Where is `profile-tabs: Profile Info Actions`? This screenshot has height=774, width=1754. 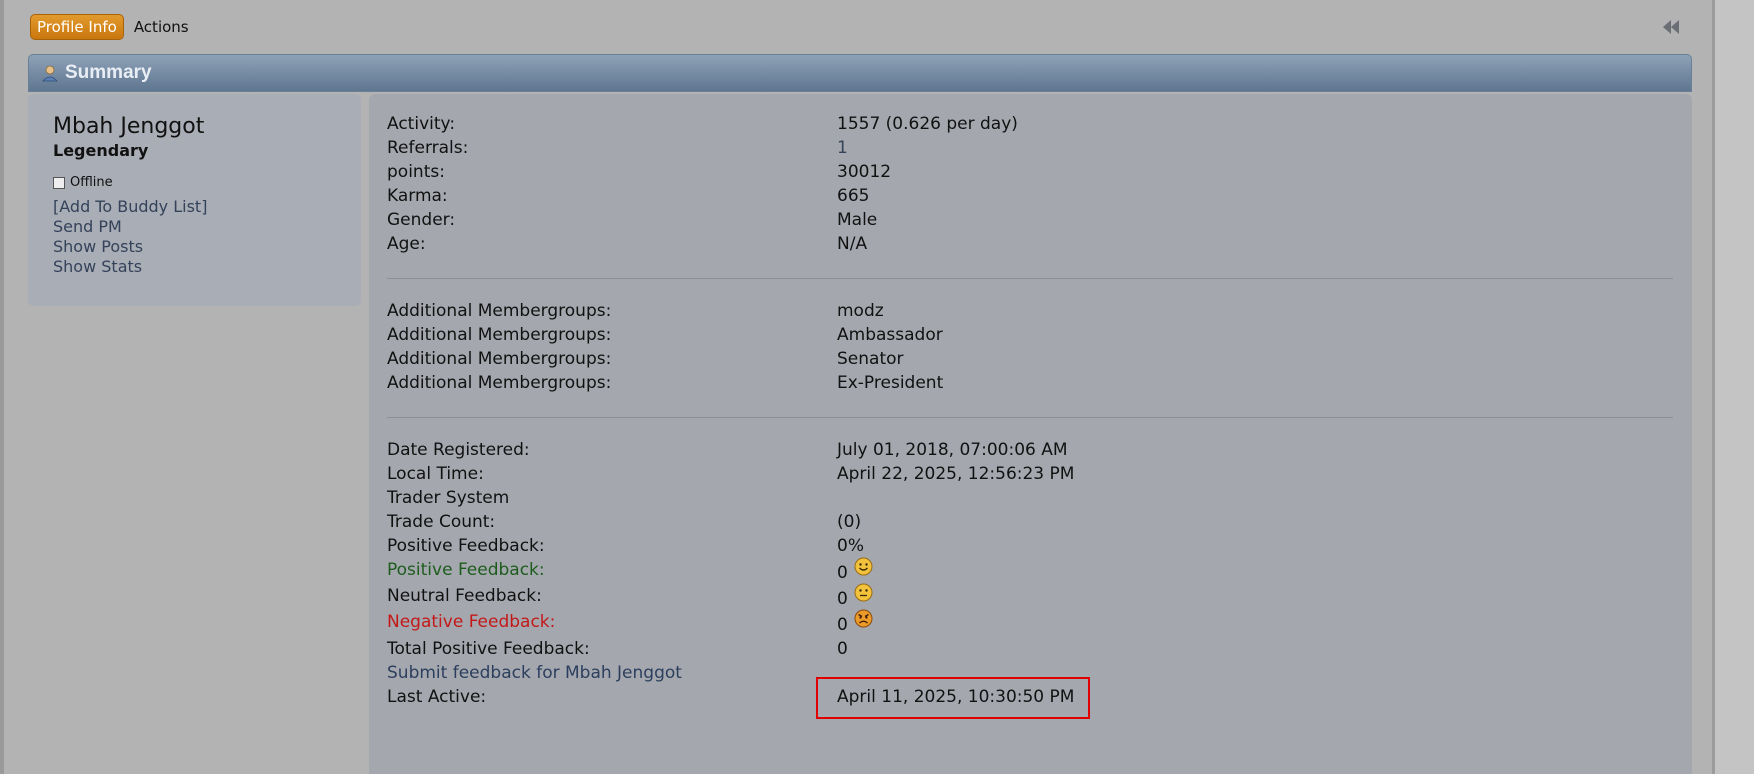 profile-tabs: Profile Info Actions is located at coordinates (109, 27).